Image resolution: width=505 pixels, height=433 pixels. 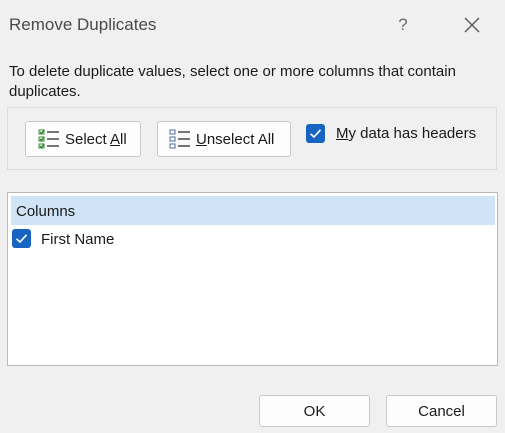 I want to click on unselect-all-label-post: nselect All, so click(x=240, y=139).